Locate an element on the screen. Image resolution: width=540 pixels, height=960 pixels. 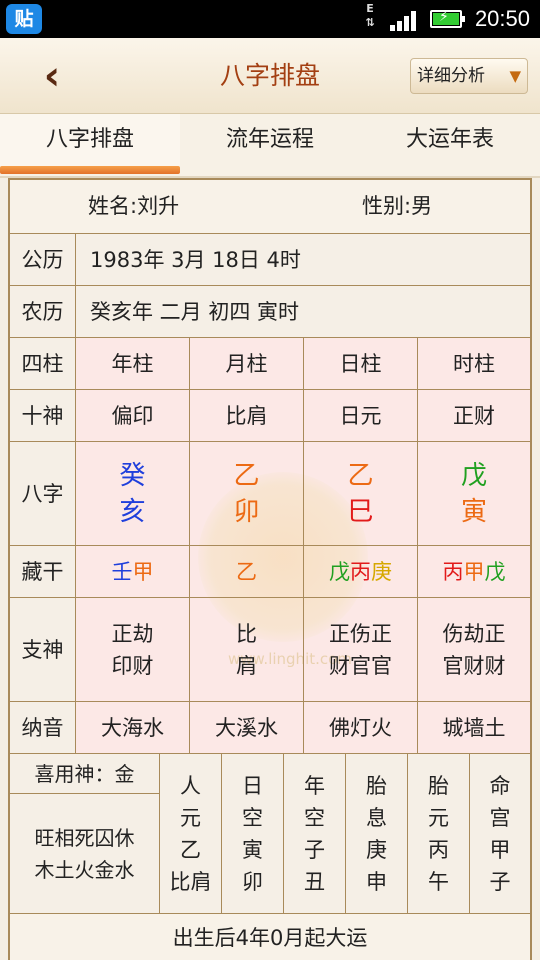
shishen-year: 偏印 is located at coordinates (133, 416).